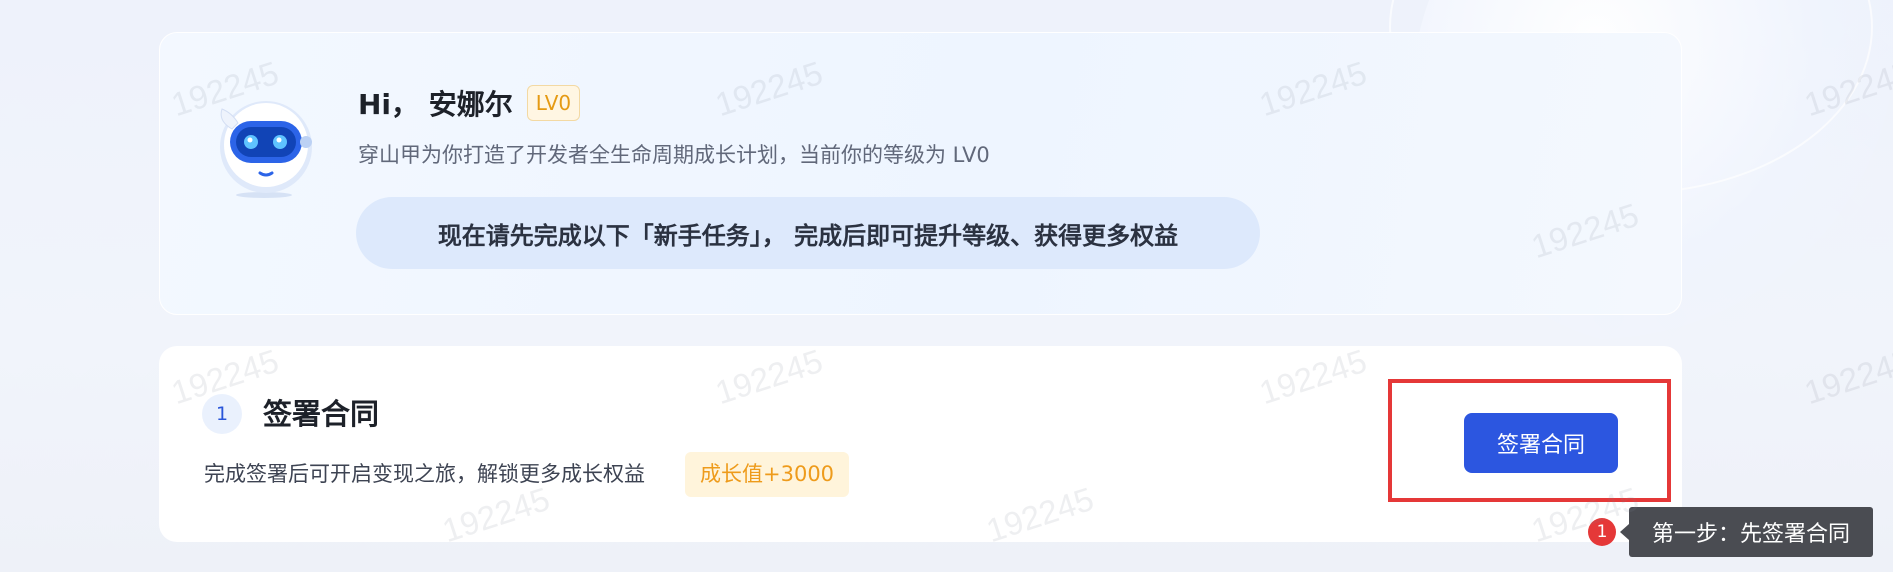 The image size is (1893, 572). Describe the element at coordinates (808, 233) in the screenshot. I see `newbie-task-notice: 现在请先完成以下「新手任务」， 完成后即可提升等级、获得更多权益` at that location.